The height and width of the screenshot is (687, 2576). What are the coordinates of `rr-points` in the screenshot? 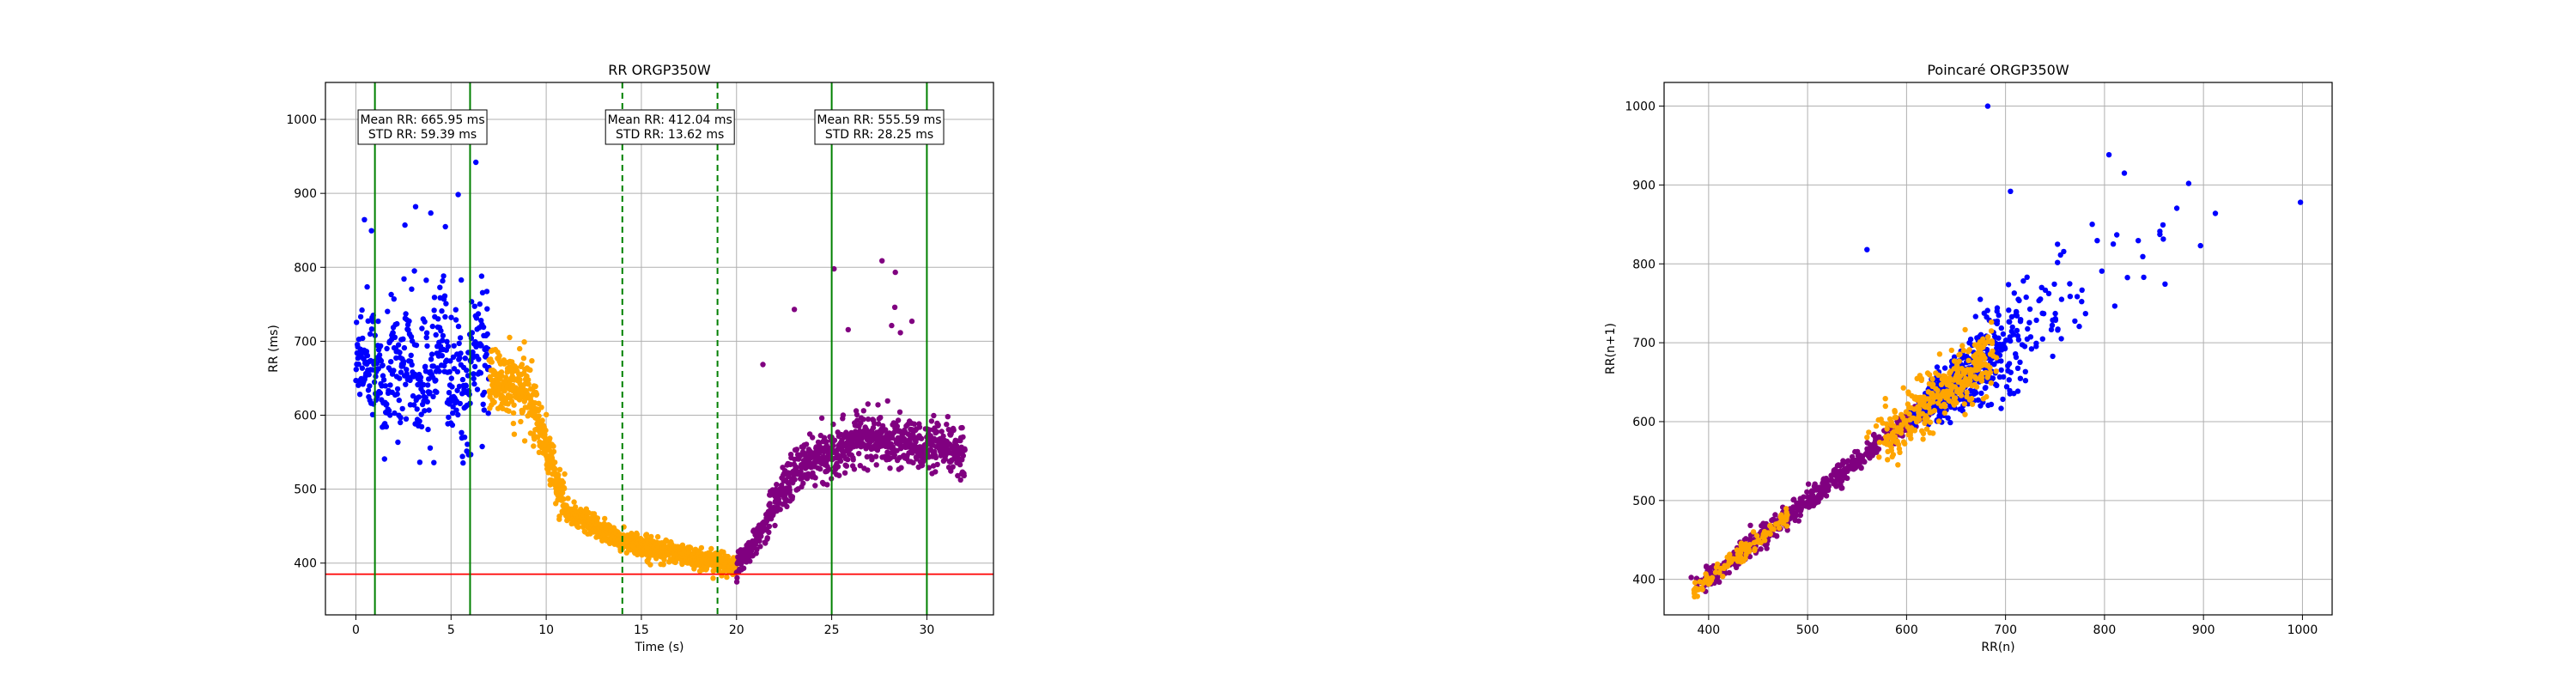 It's located at (660, 372).